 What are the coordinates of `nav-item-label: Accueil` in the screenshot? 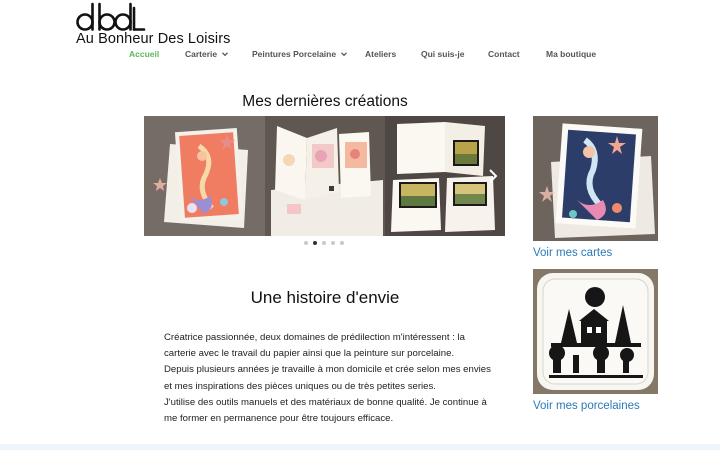 It's located at (144, 54).